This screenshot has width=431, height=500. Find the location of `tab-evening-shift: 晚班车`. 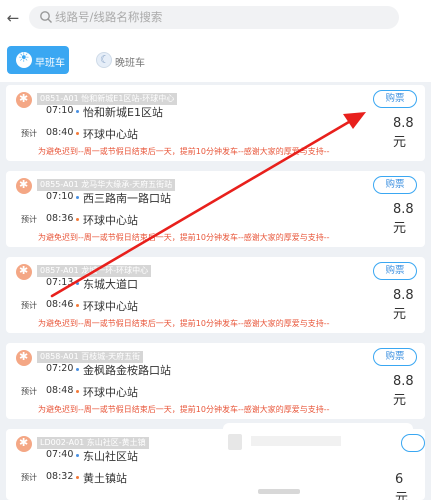

tab-evening-shift: 晚班车 is located at coordinates (118, 60).